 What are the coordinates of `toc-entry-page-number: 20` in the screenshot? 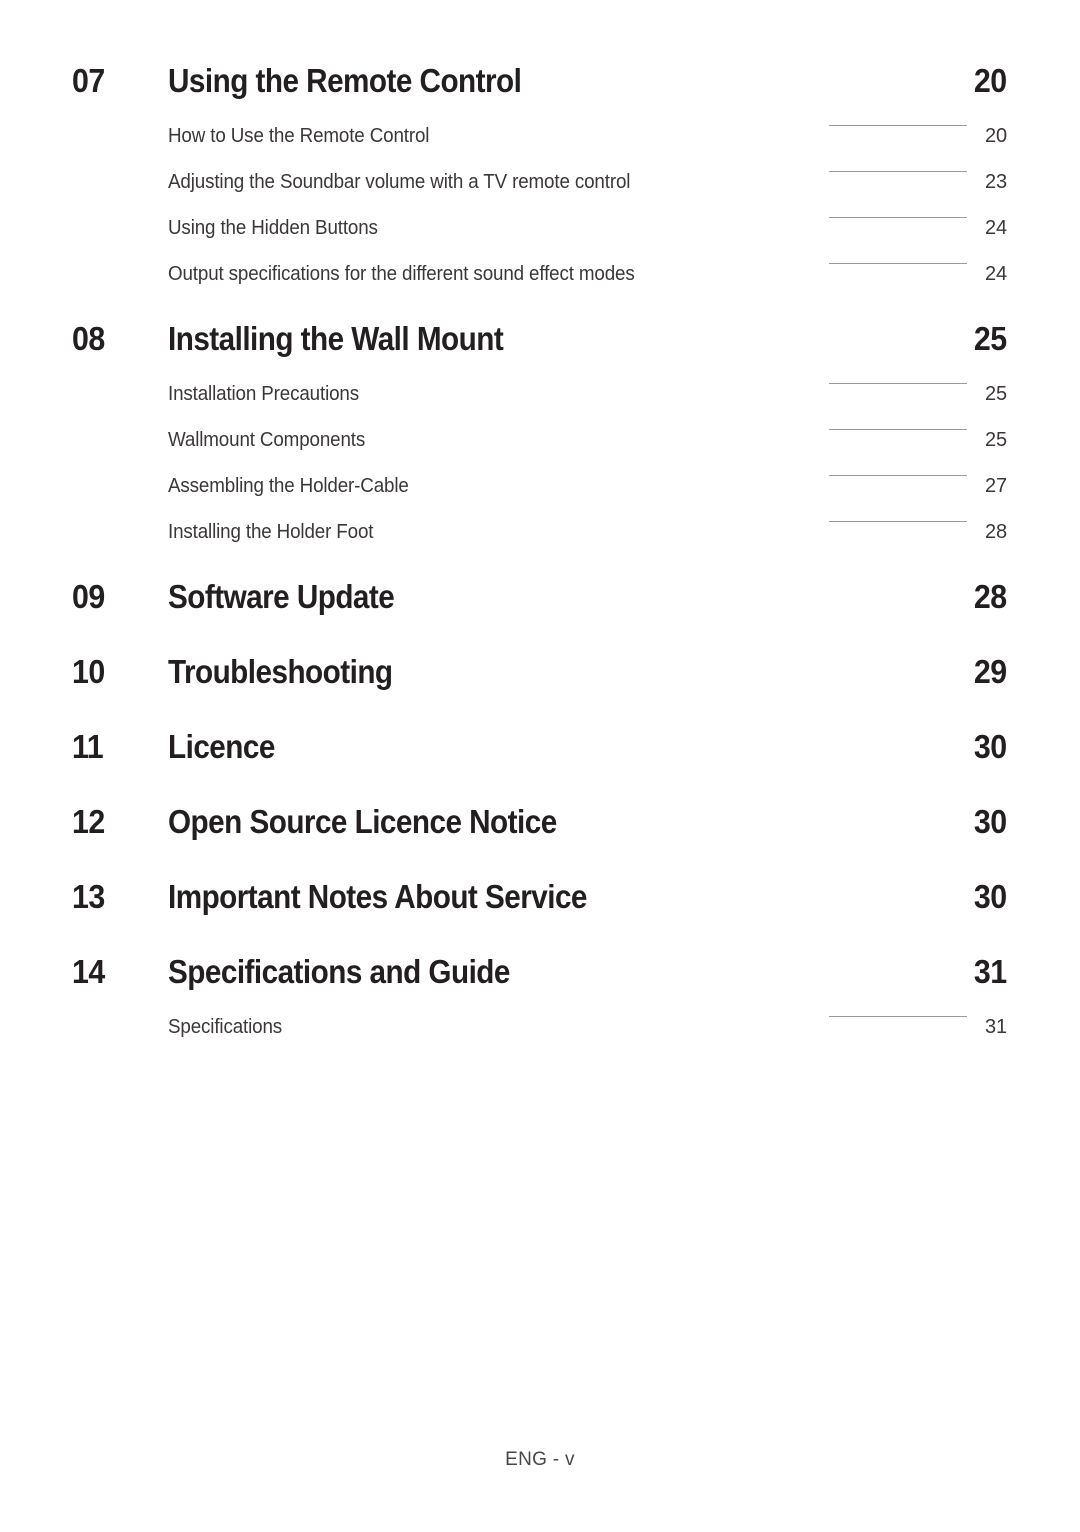 It's located at (995, 136).